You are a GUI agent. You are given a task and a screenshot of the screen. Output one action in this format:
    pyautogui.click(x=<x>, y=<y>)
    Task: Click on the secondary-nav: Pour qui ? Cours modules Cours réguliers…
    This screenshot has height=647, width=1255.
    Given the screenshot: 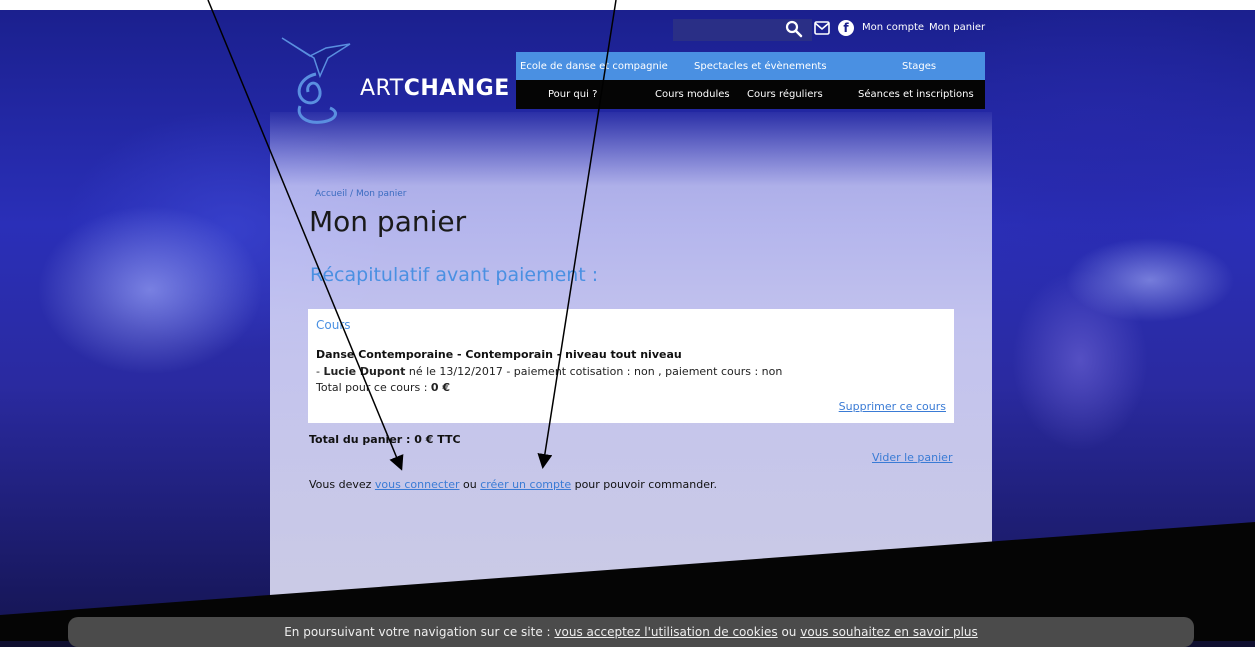 What is the action you would take?
    pyautogui.click(x=750, y=94)
    